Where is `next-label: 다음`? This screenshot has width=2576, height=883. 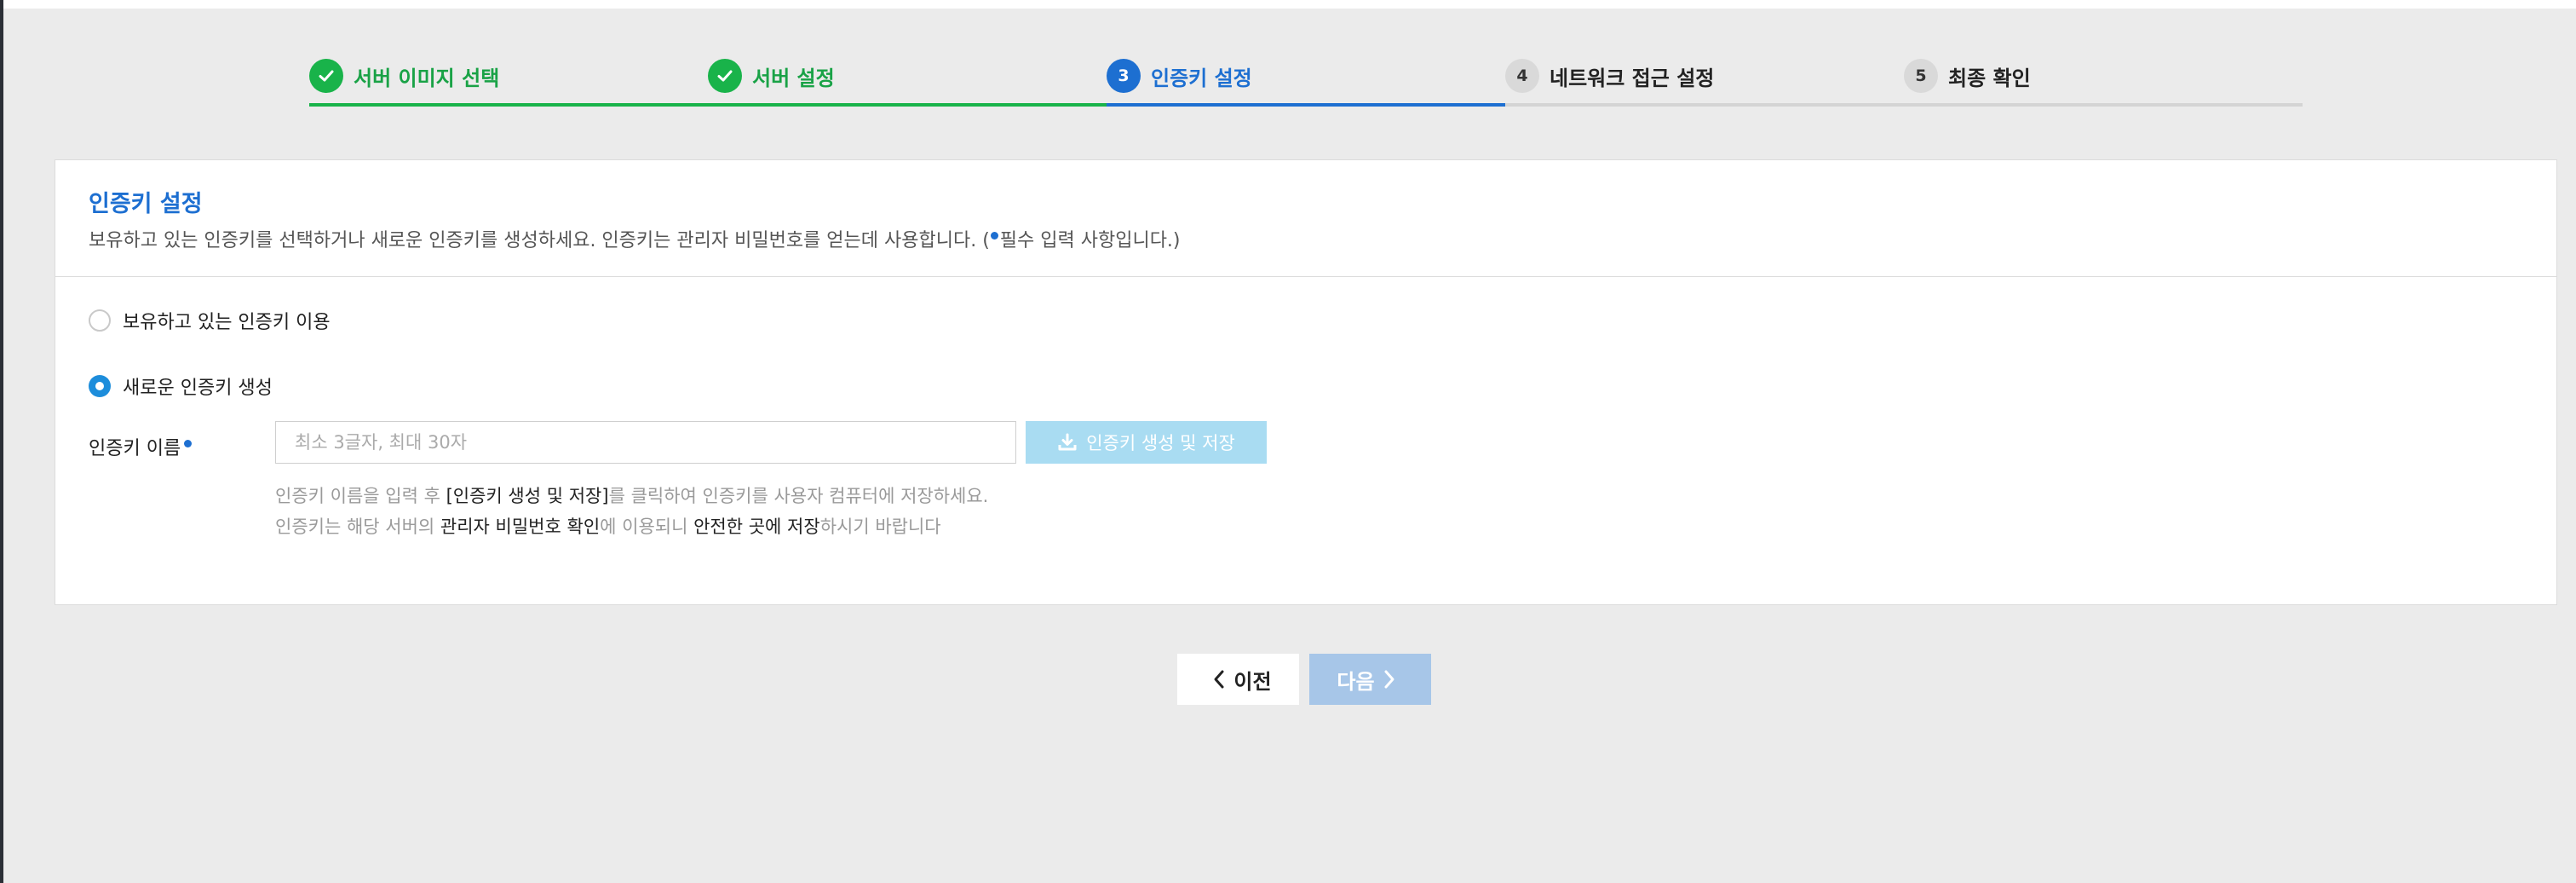 next-label: 다음 is located at coordinates (1356, 681).